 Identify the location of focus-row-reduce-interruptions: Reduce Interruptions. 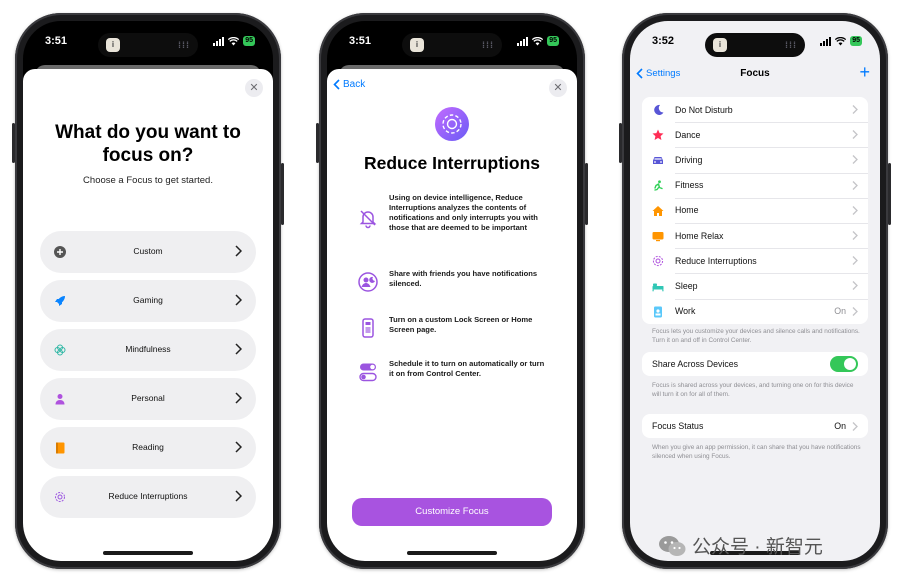
(755, 260).